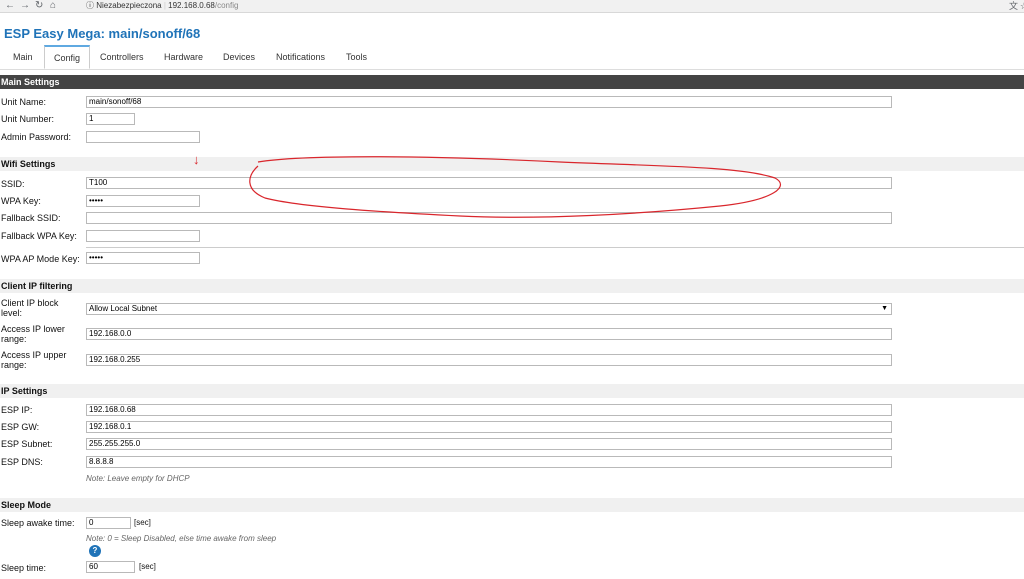  Describe the element at coordinates (515, 187) in the screenshot. I see `red-circle-annotation` at that location.